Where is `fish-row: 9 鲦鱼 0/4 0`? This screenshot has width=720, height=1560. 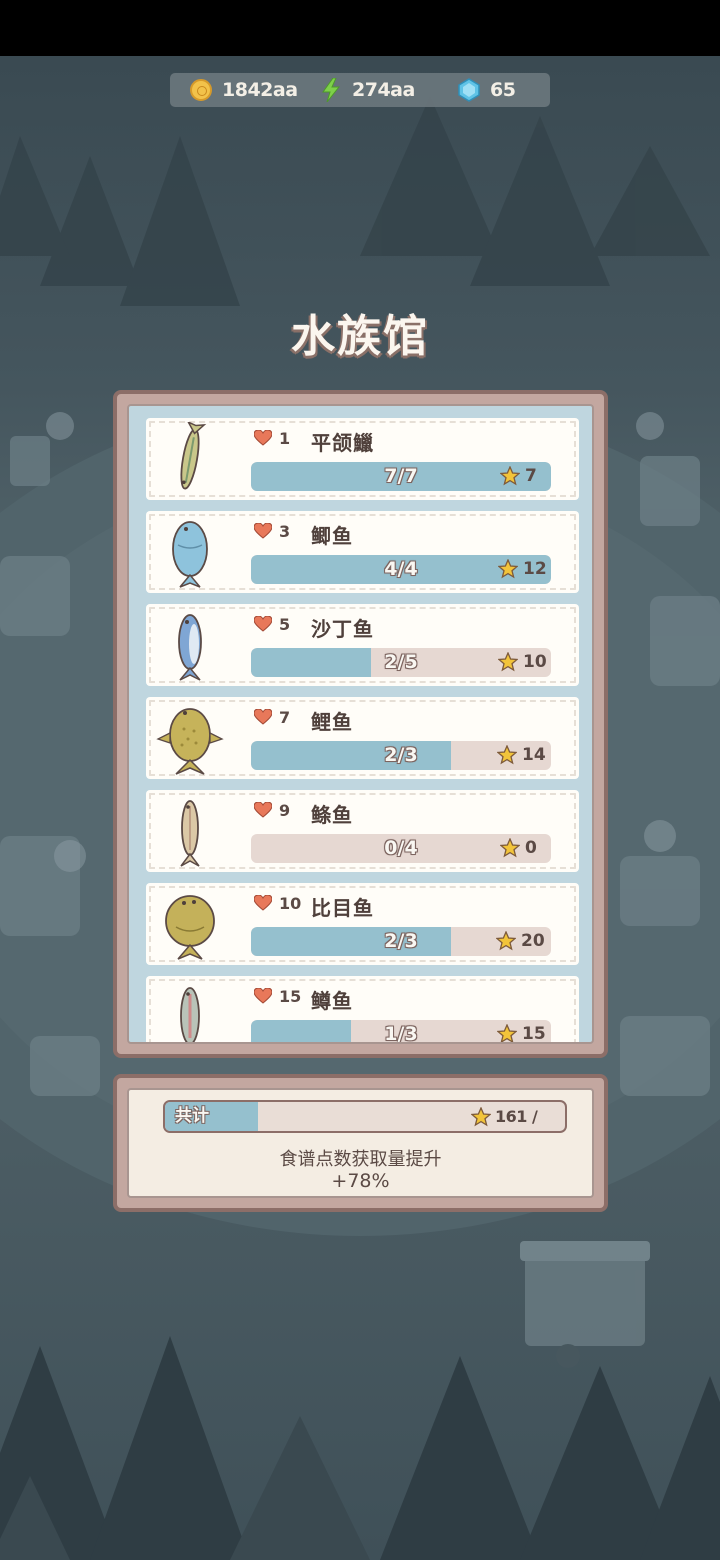 fish-row: 9 鲦鱼 0/4 0 is located at coordinates (362, 831).